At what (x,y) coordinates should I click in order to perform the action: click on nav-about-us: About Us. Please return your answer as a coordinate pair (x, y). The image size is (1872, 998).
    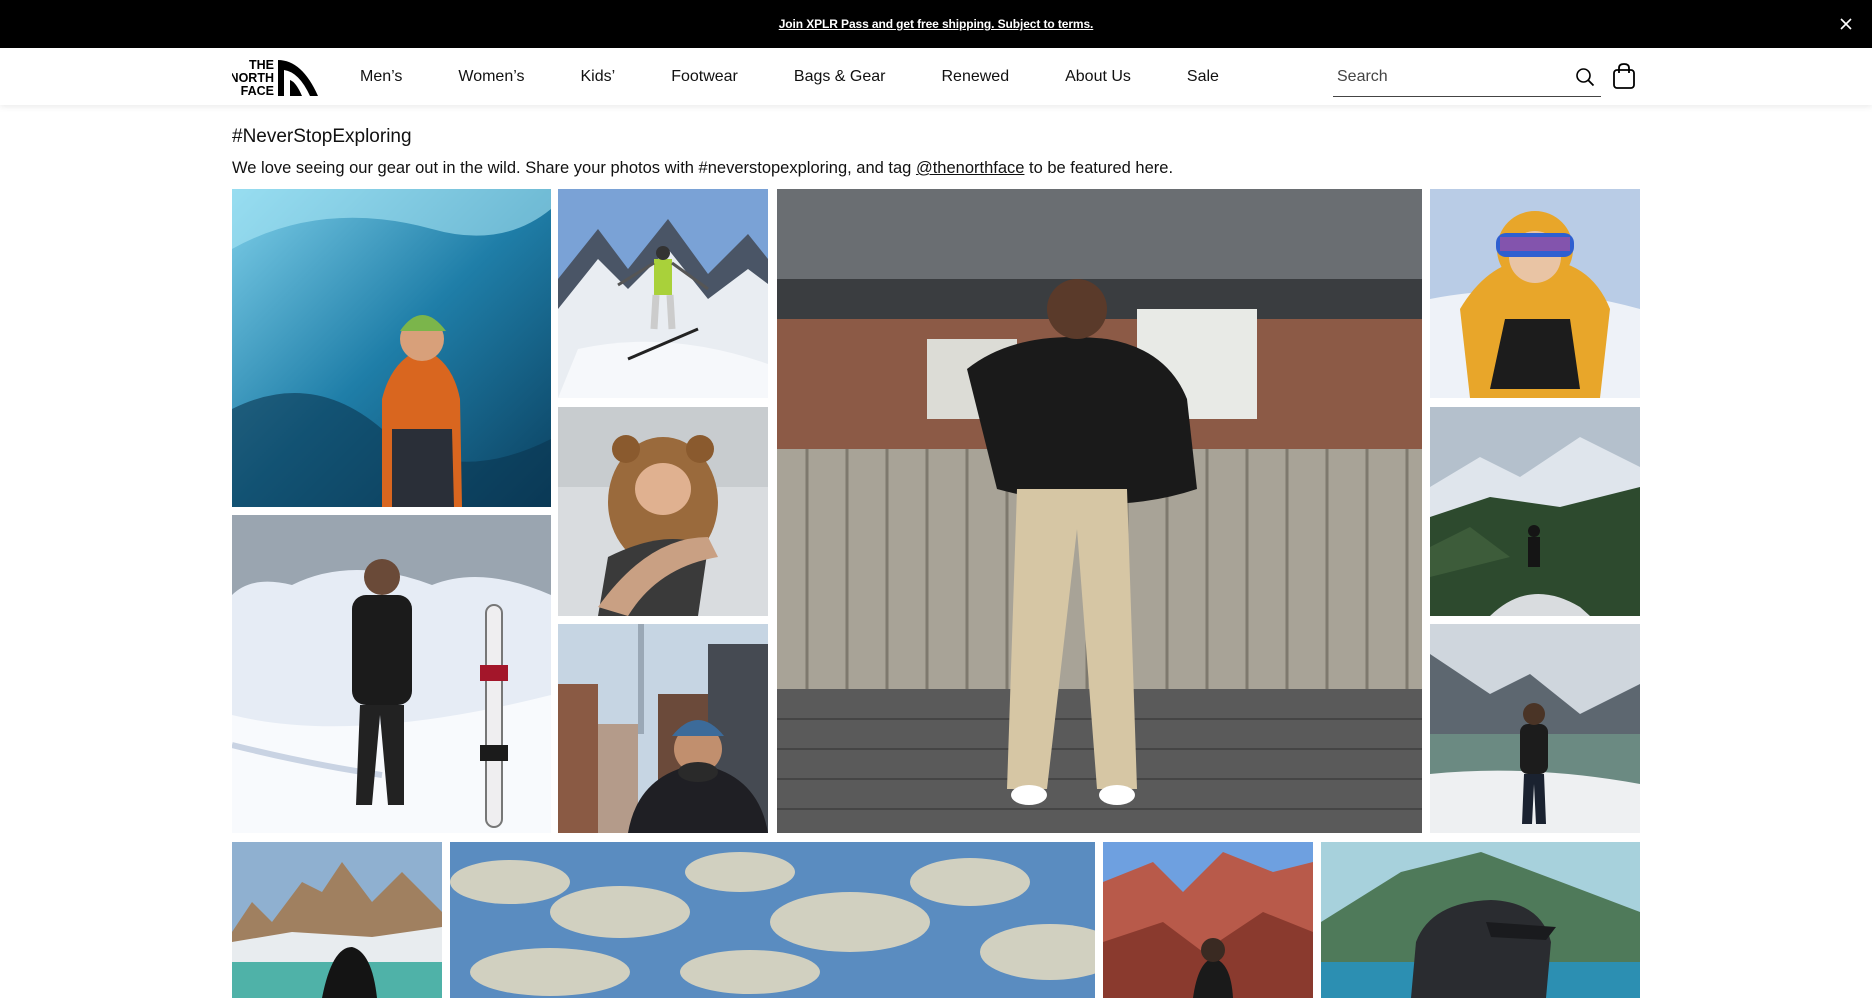
    Looking at the image, I should click on (1098, 77).